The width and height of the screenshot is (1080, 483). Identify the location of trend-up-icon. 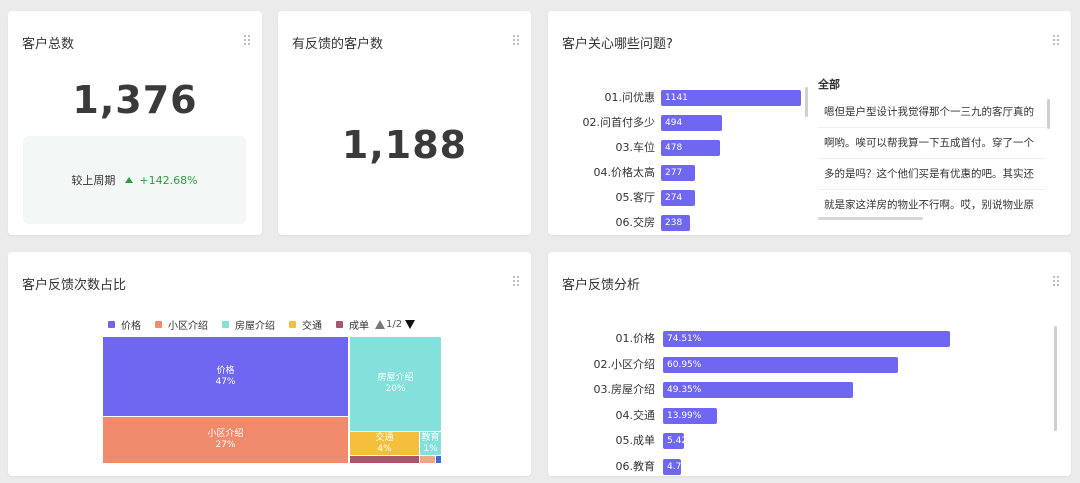
(129, 180).